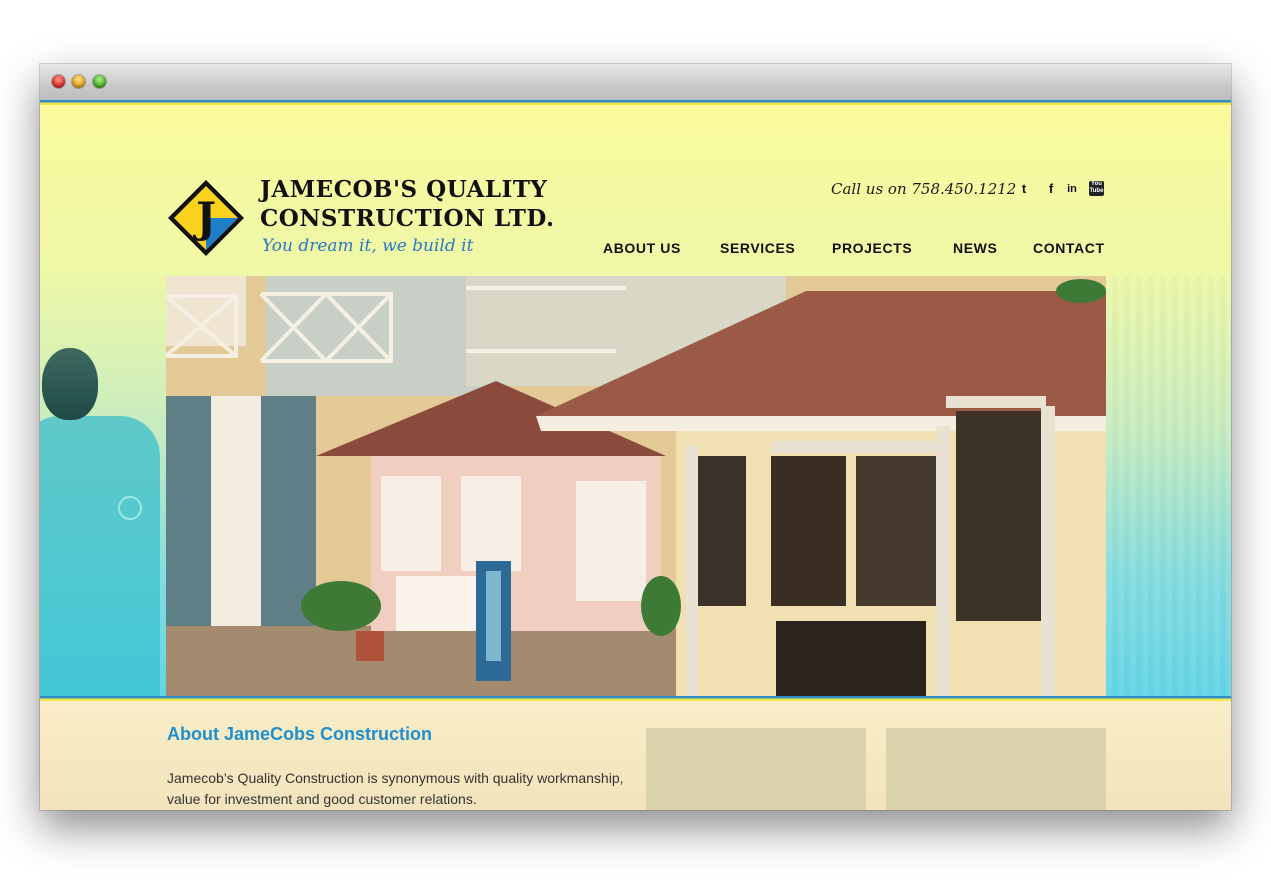  I want to click on brand-name-line-1: JAMECOB'S QUALITY, so click(404, 189).